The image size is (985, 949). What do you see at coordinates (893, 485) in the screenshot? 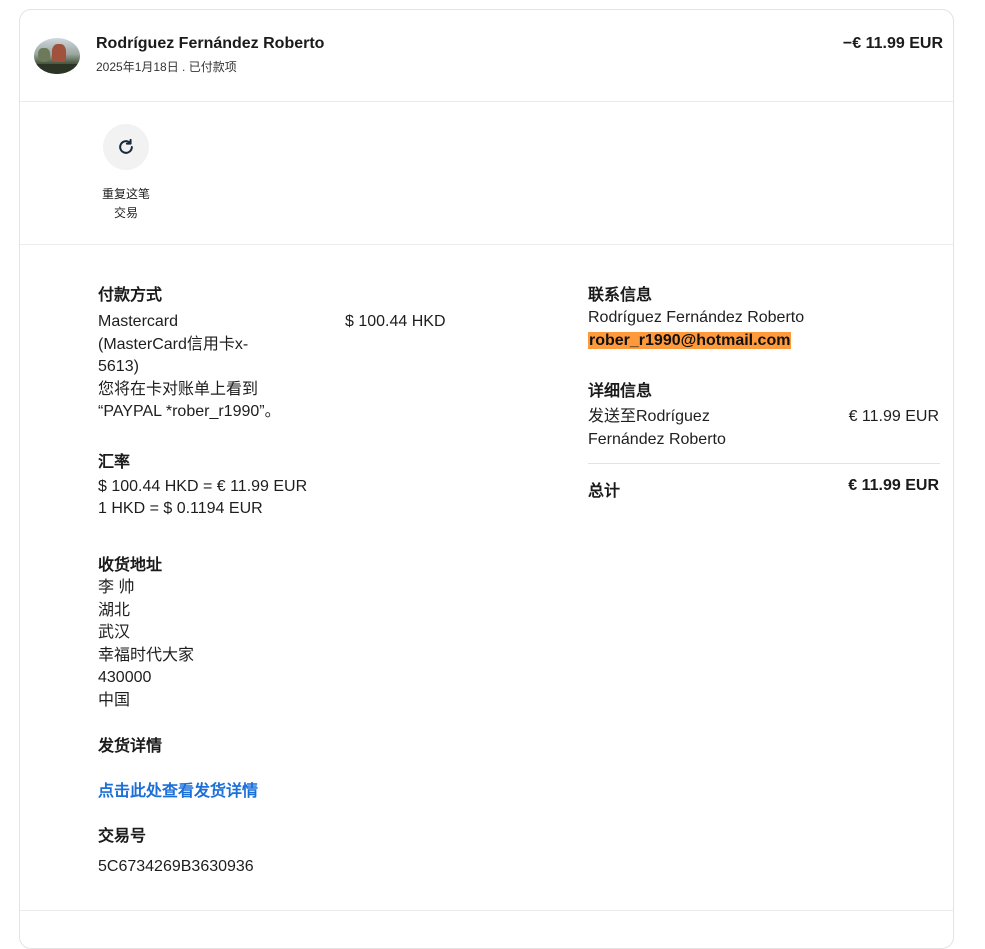
I see `total-amount: € 11.99 EUR` at bounding box center [893, 485].